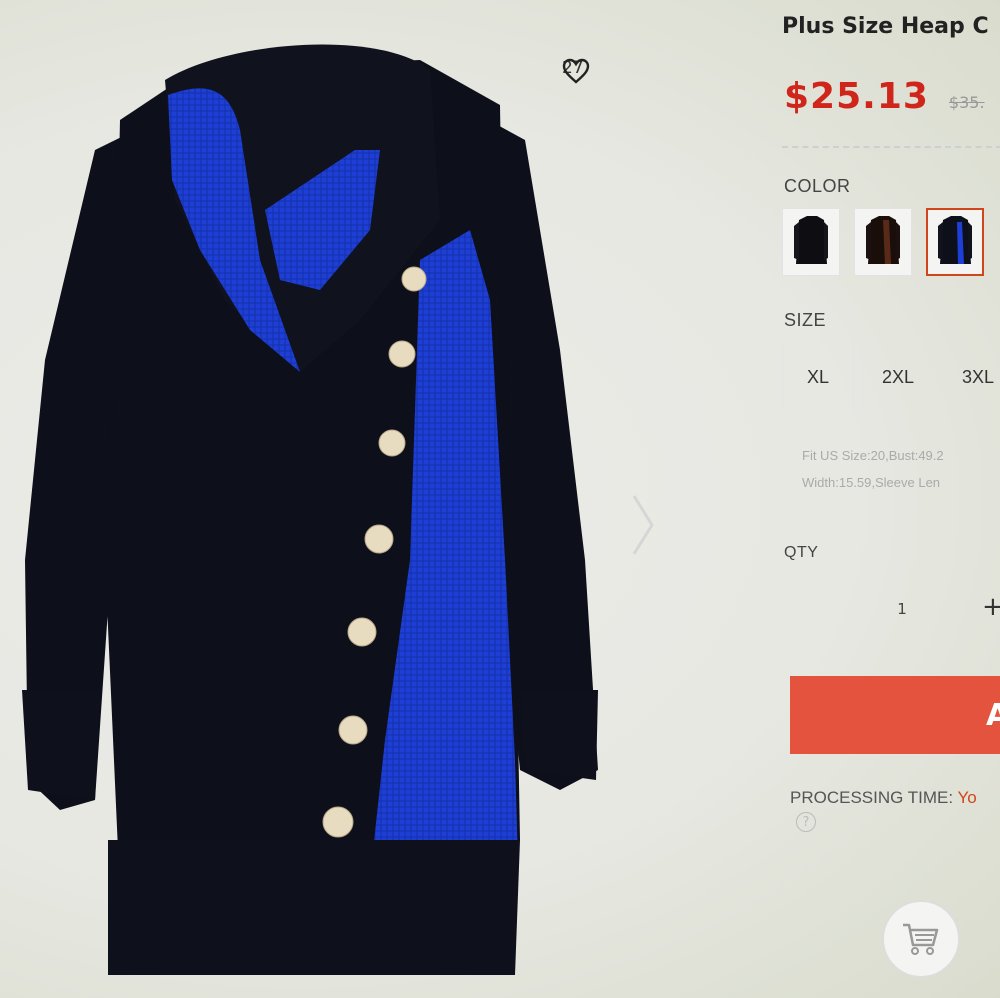 The width and height of the screenshot is (1000, 998). I want to click on shopping-cart-icon, so click(921, 939).